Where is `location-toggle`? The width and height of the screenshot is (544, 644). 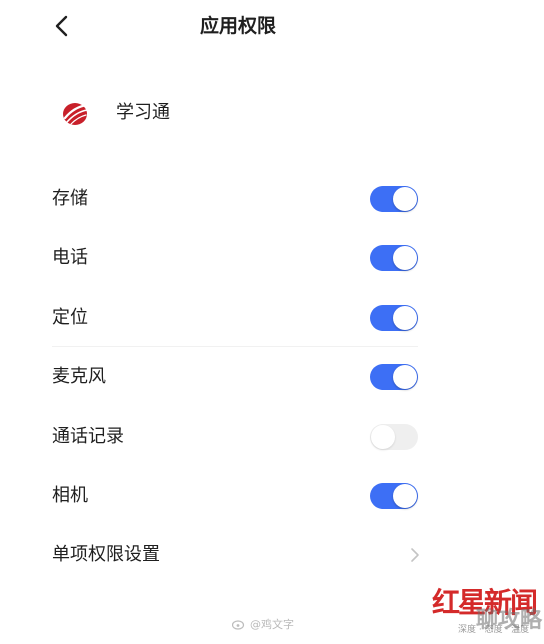 location-toggle is located at coordinates (394, 318).